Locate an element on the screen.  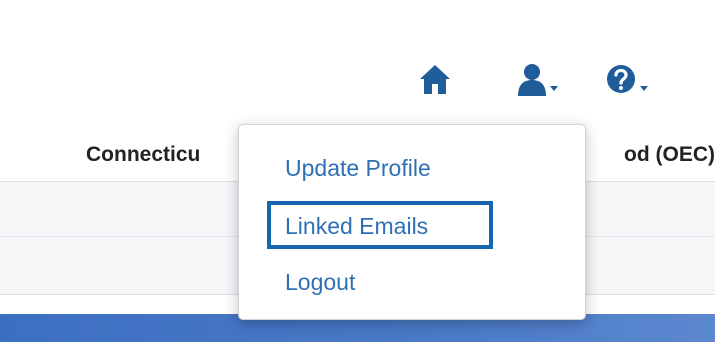
menu-item-linked-emails: Linked Emails is located at coordinates (356, 226).